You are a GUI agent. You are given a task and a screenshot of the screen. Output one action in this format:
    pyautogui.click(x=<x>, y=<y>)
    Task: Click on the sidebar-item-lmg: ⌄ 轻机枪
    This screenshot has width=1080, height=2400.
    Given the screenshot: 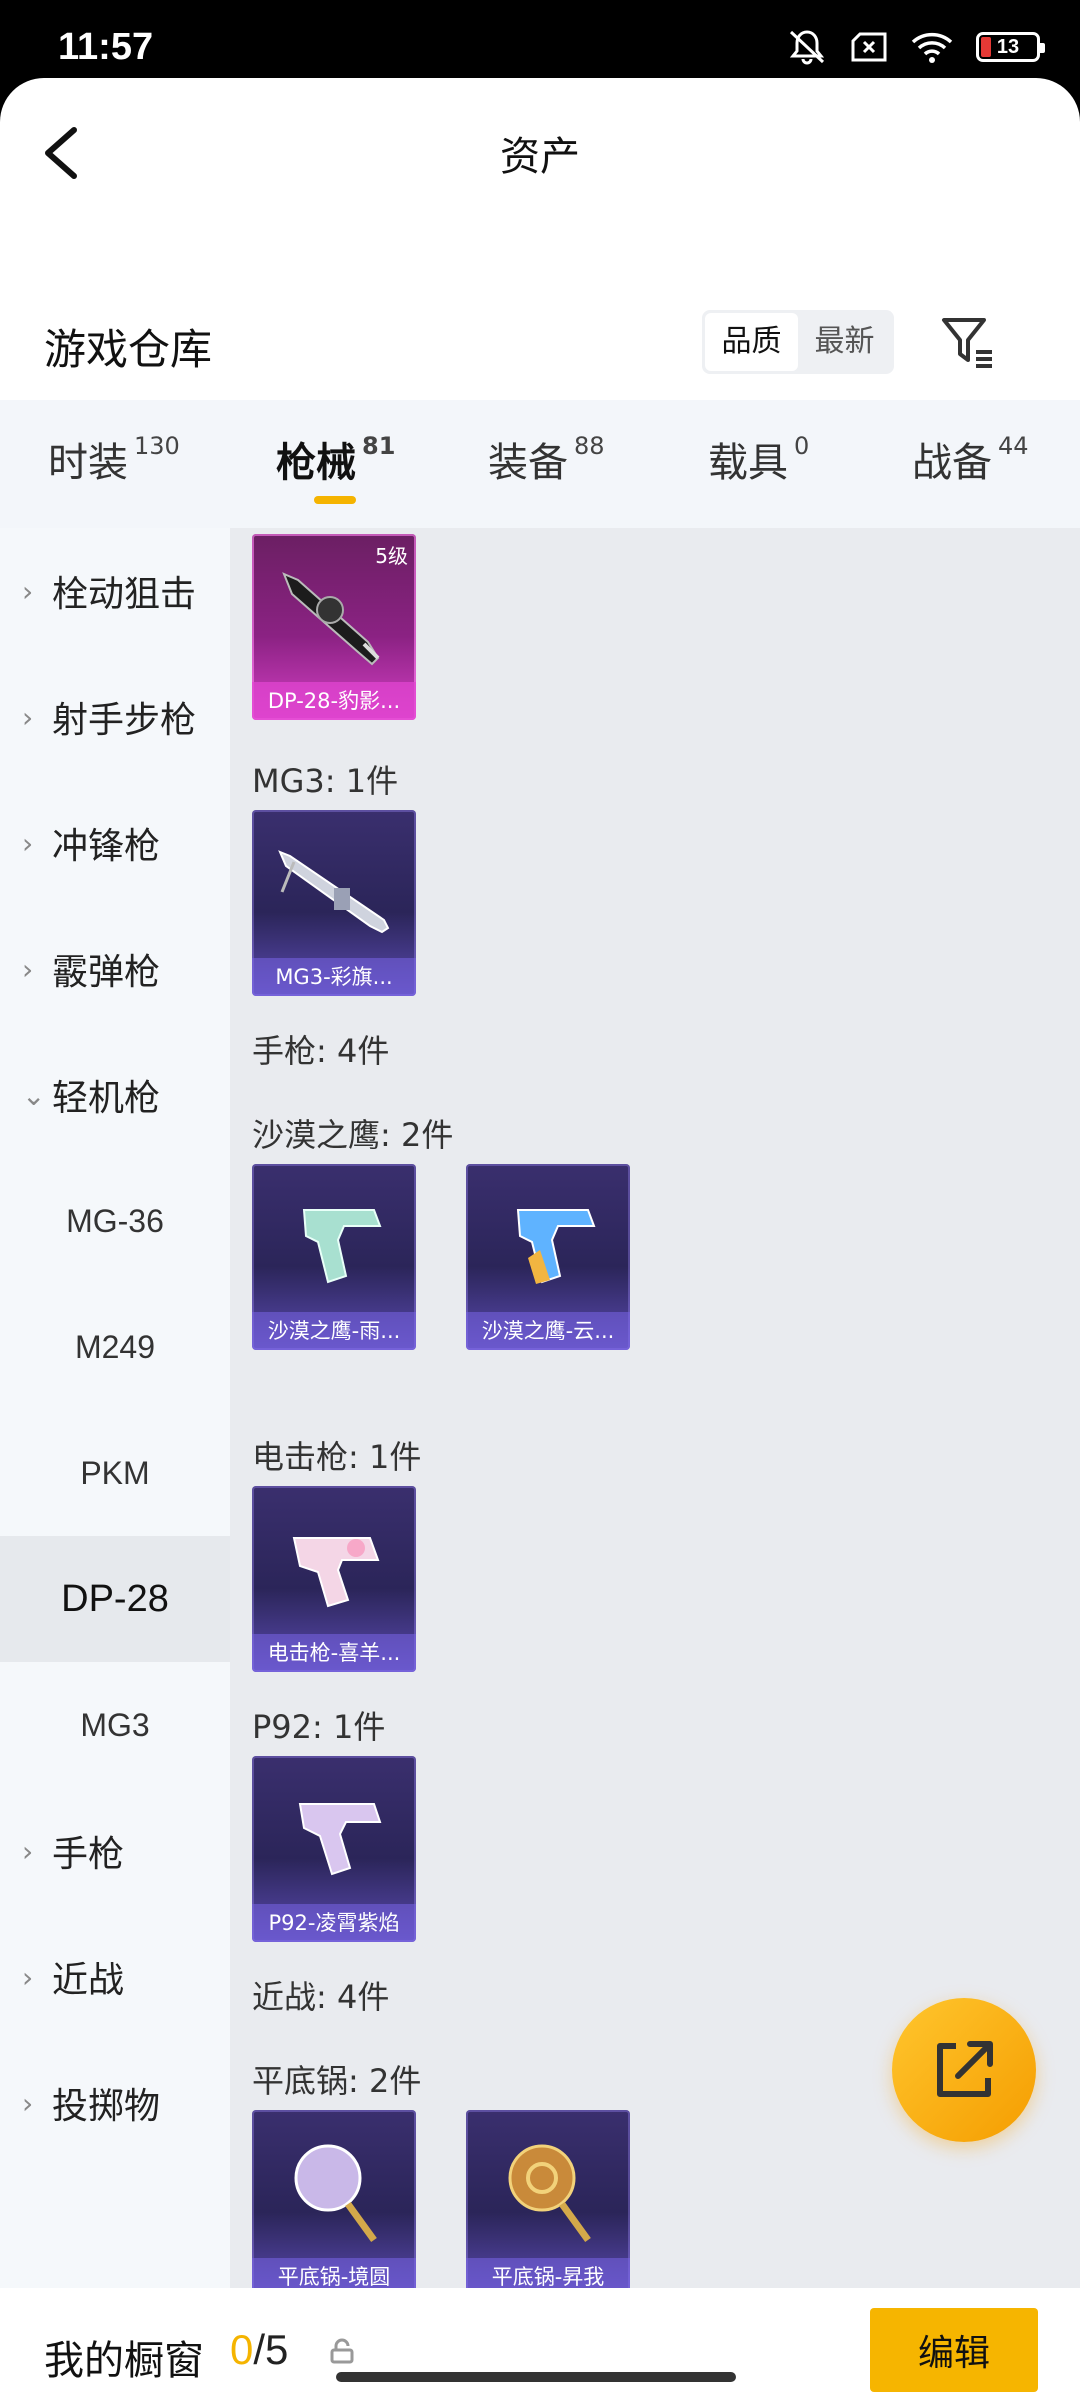 What is the action you would take?
    pyautogui.click(x=115, y=1095)
    